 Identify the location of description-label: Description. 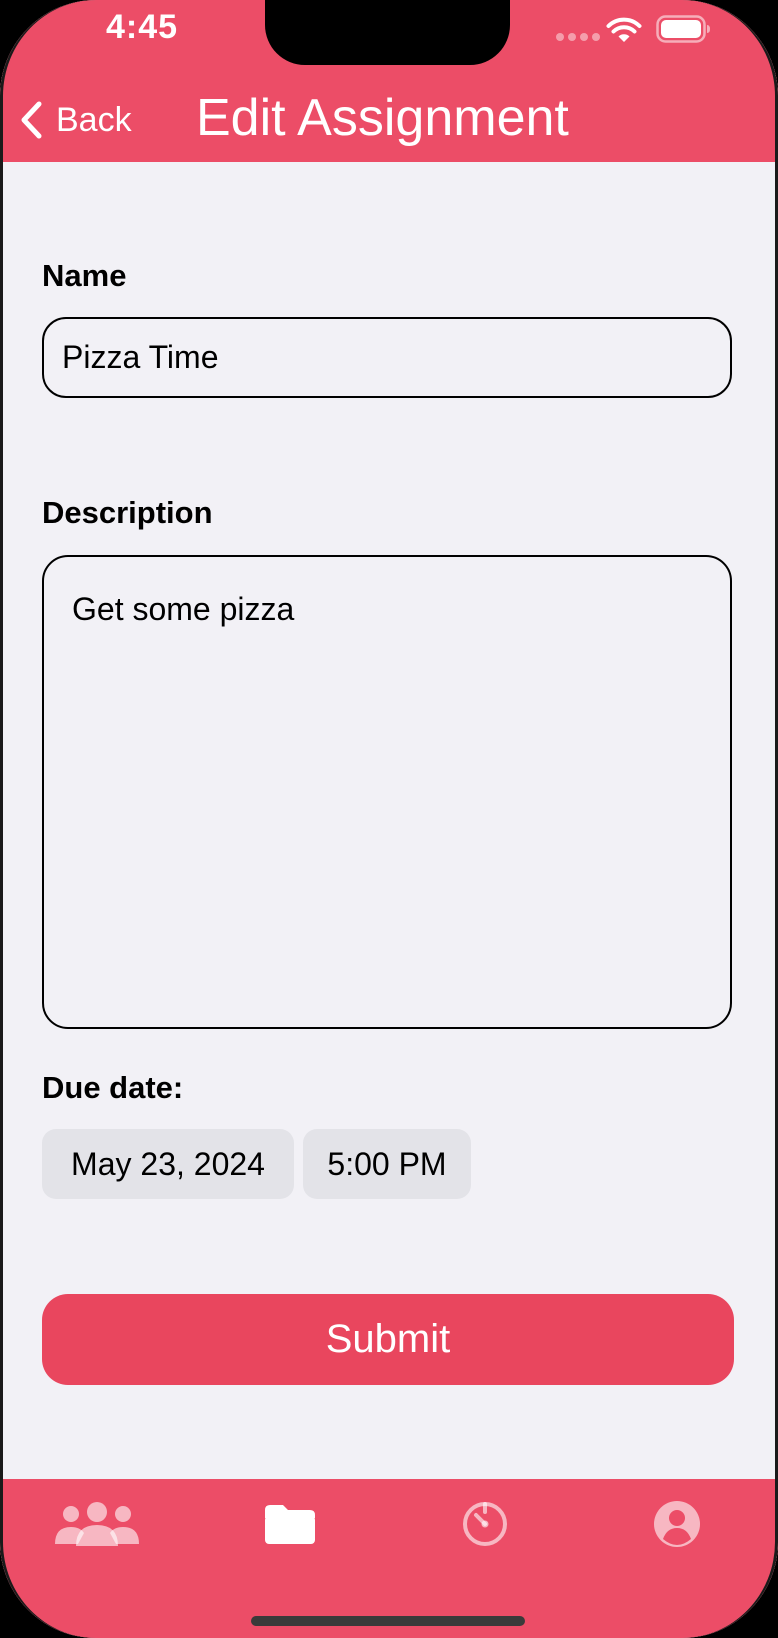
(127, 512).